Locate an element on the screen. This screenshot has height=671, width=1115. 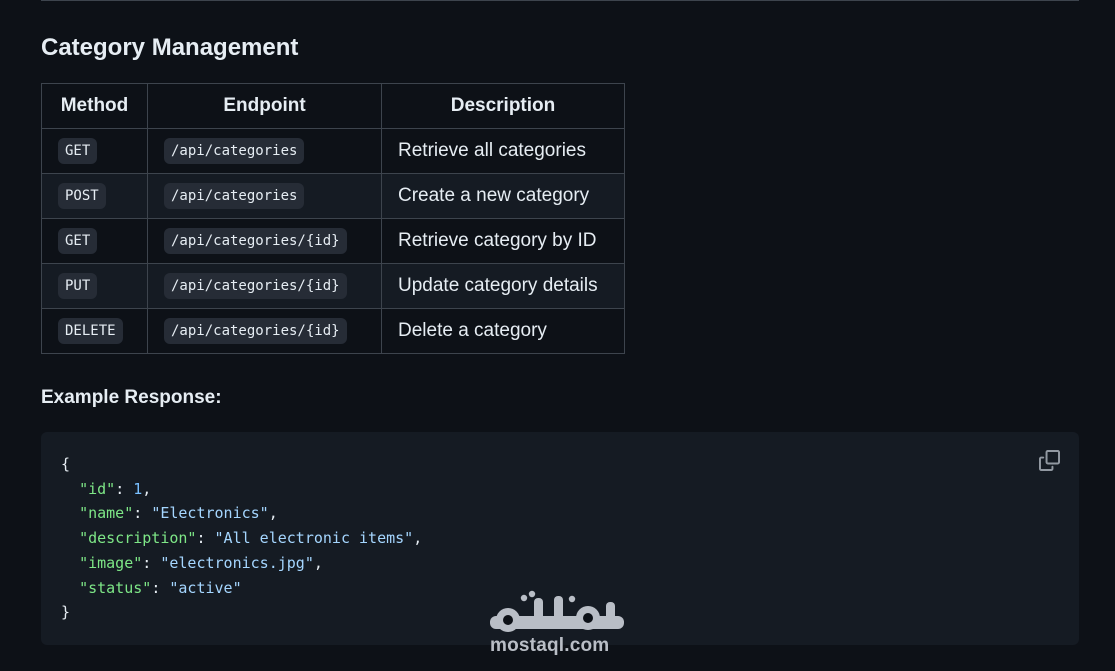
method-cell: PUT is located at coordinates (94, 286).